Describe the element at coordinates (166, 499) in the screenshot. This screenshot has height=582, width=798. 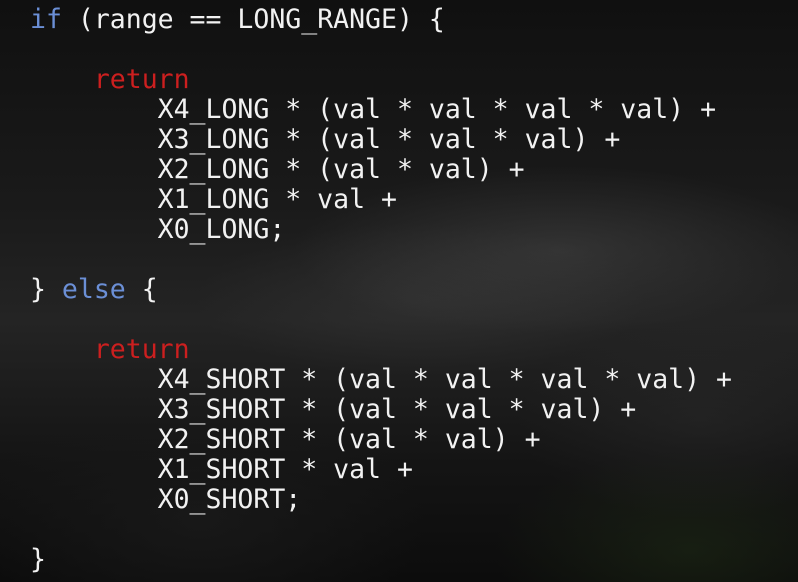
I see `code-text: X0_SHORT;` at that location.